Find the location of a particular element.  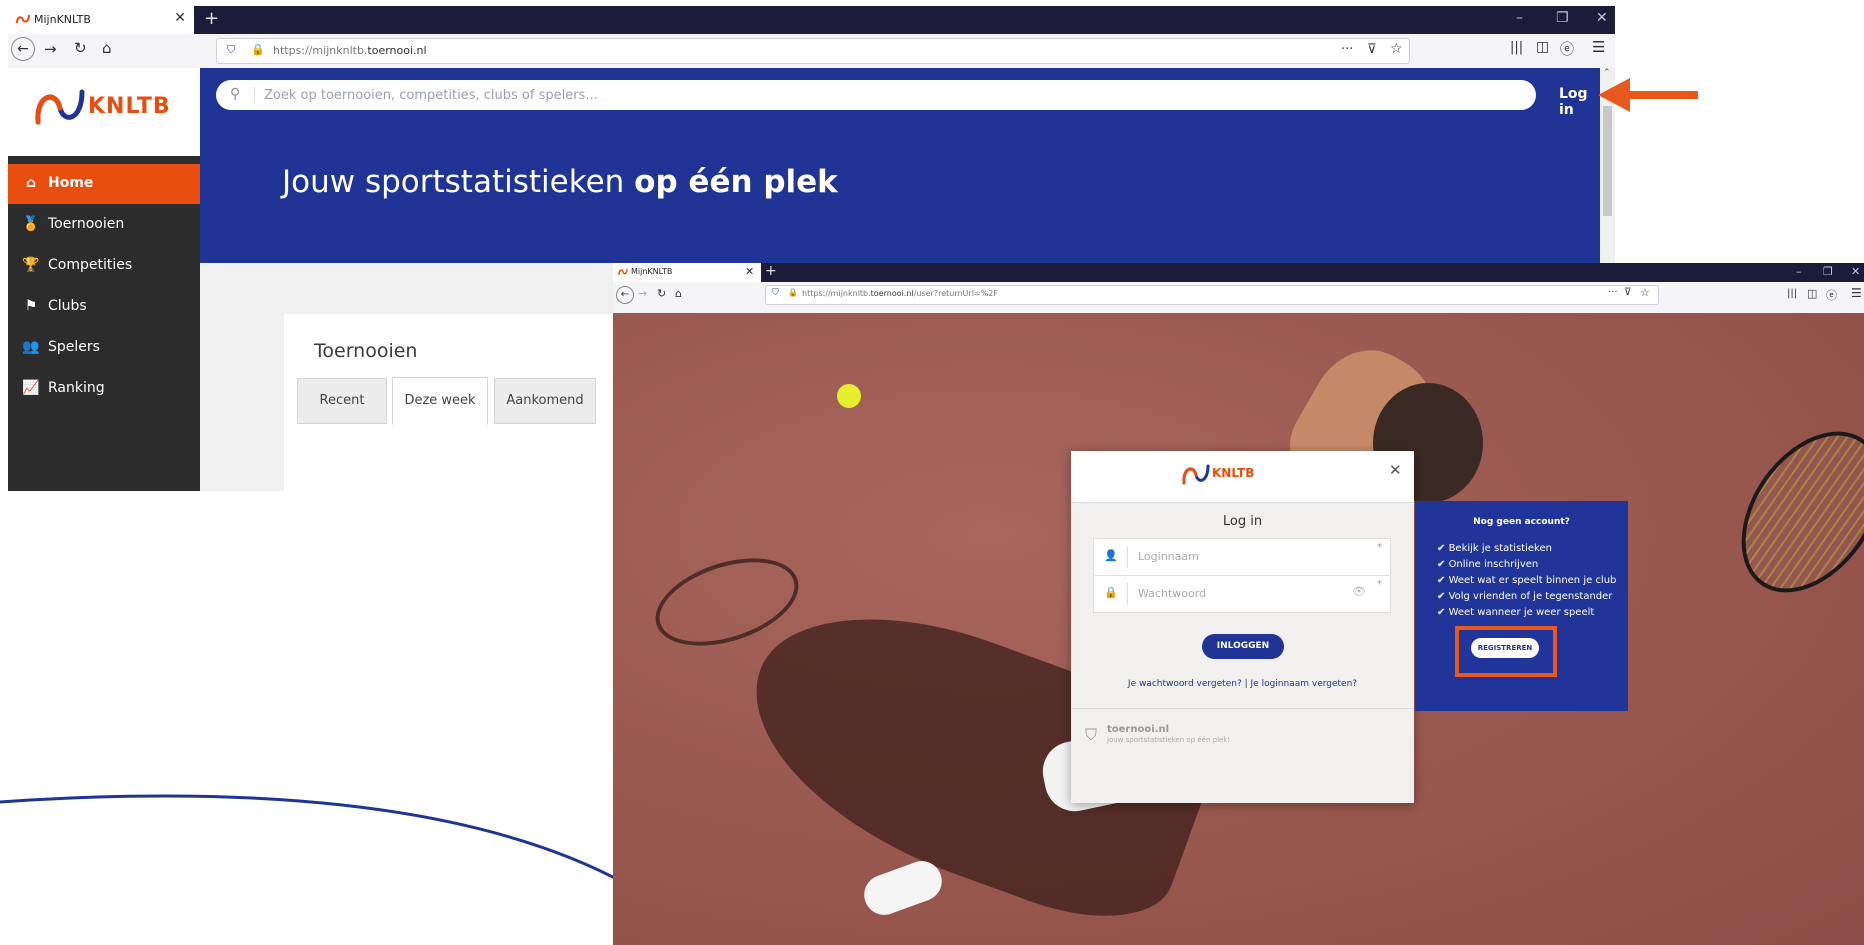

home-icon: ⌂ is located at coordinates (31, 183).